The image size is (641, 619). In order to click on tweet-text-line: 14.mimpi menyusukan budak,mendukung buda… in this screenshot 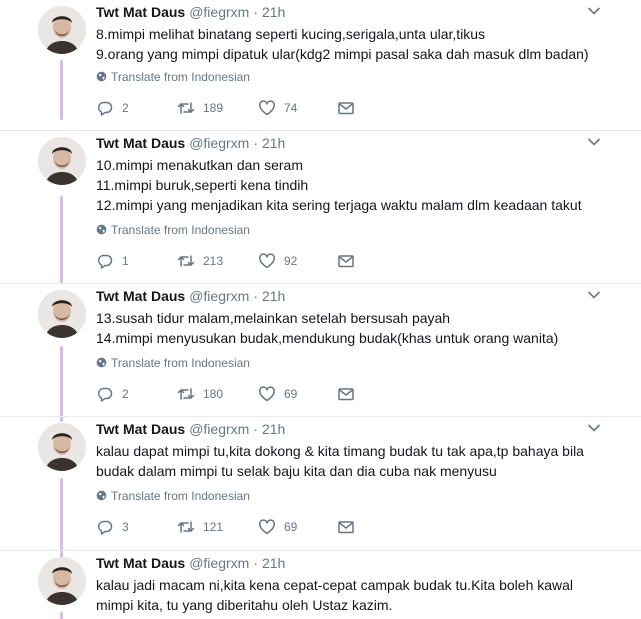, I will do `click(327, 338)`.